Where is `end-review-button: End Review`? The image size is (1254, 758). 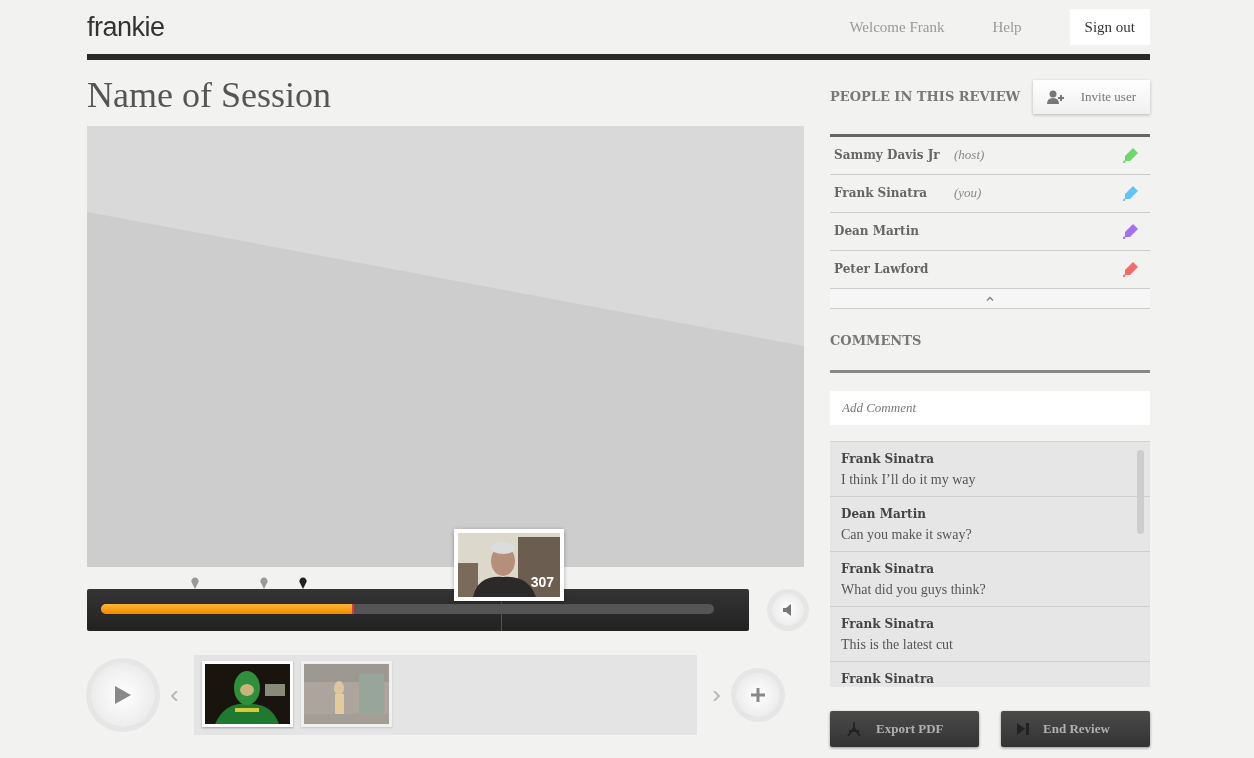
end-review-button: End Review is located at coordinates (1075, 729).